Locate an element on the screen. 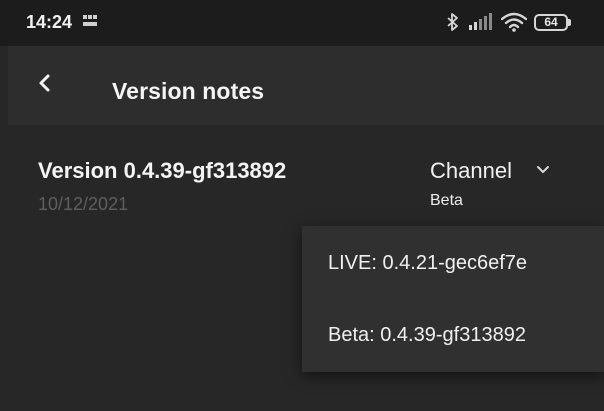 This screenshot has height=411, width=604. version-title: Version 0.4.39-gf313892 is located at coordinates (162, 170).